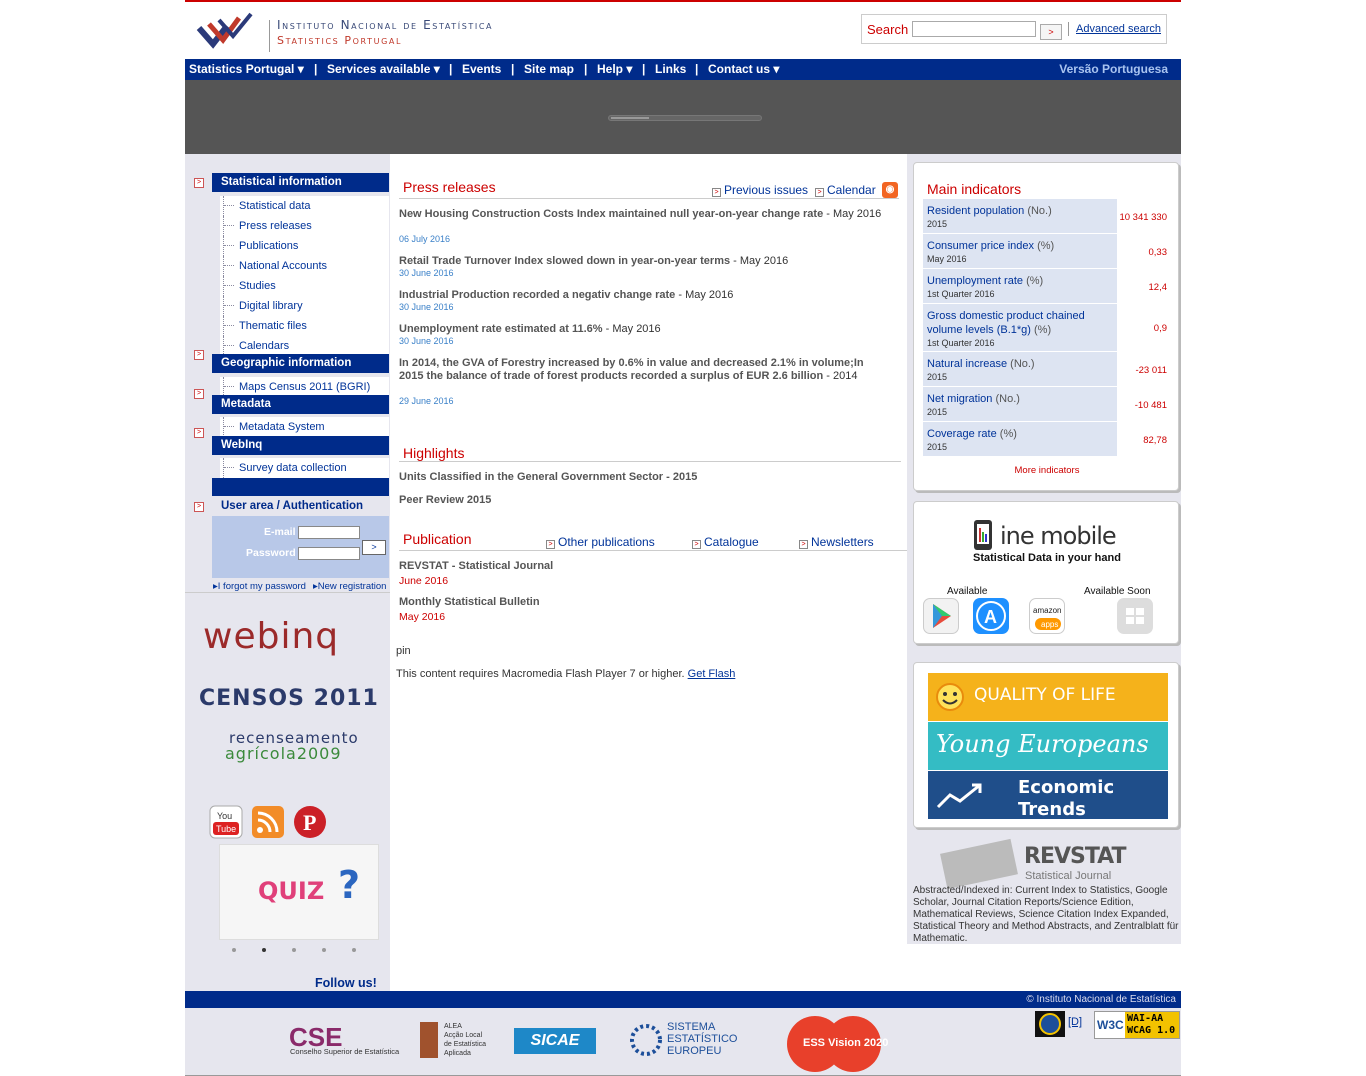 Image resolution: width=1366 pixels, height=1076 pixels. I want to click on sidebar-item-statistical-data: Statistical data, so click(304, 206).